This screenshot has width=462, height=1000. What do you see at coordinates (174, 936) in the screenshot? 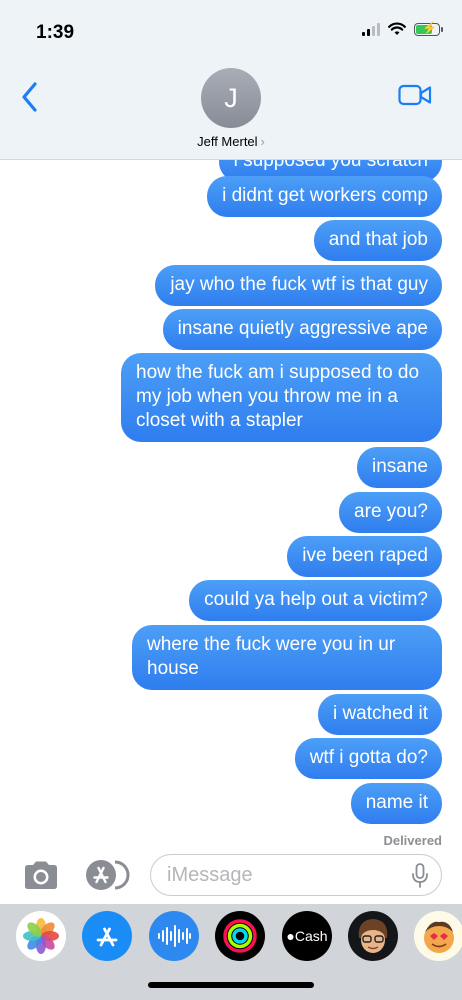
I see `audio-waveform-icon` at bounding box center [174, 936].